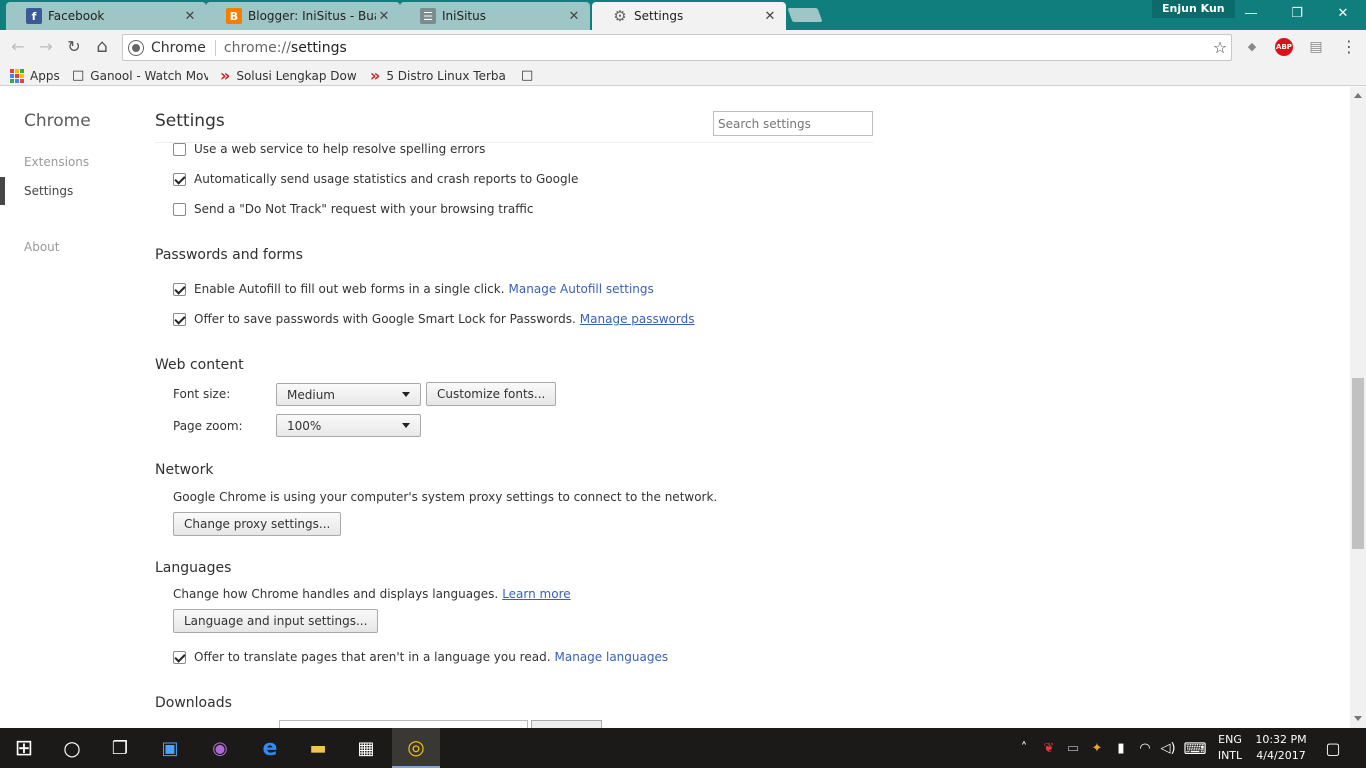 This screenshot has width=1366, height=768. What do you see at coordinates (1281, 739) in the screenshot?
I see `clock-time: 10:32 PM` at bounding box center [1281, 739].